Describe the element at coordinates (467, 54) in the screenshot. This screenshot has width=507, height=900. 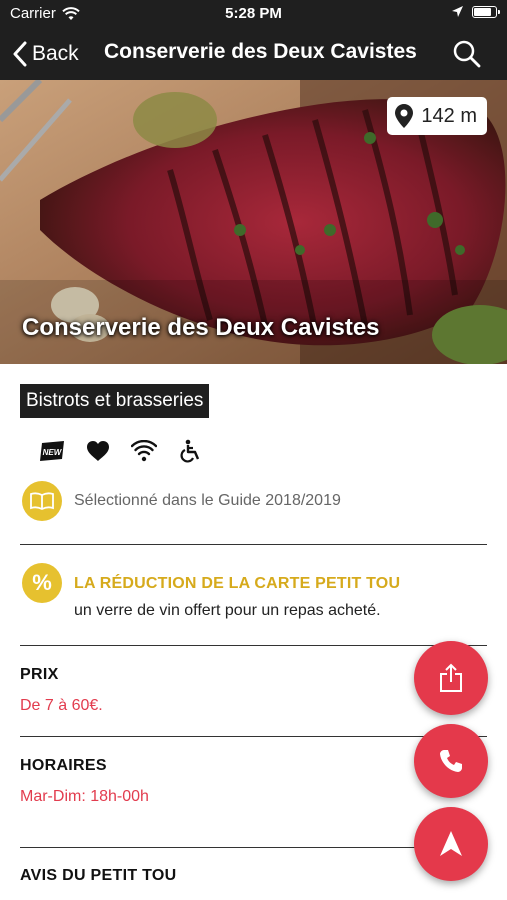
I see `search-icon` at that location.